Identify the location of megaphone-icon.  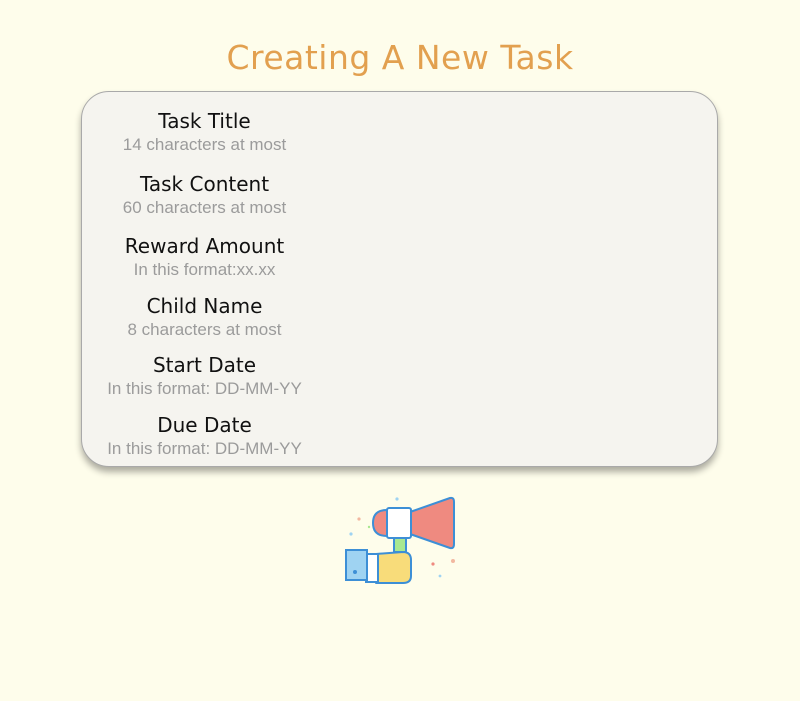
(400, 540).